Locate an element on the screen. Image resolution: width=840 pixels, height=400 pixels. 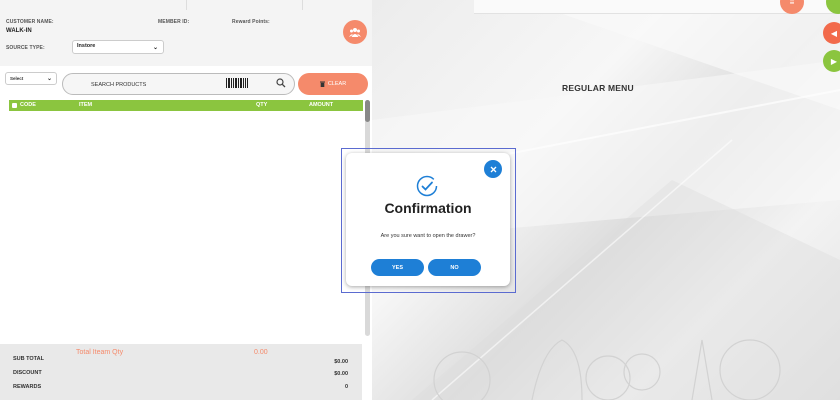
sub-total-label: SUB TOTAL is located at coordinates (28, 359).